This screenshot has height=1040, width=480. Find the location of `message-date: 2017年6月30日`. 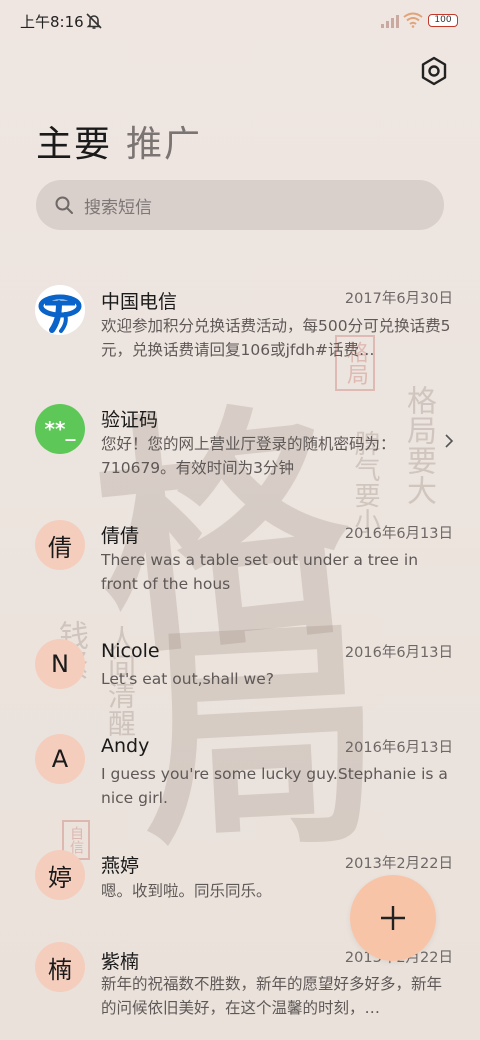

message-date: 2017年6月30日 is located at coordinates (398, 299).